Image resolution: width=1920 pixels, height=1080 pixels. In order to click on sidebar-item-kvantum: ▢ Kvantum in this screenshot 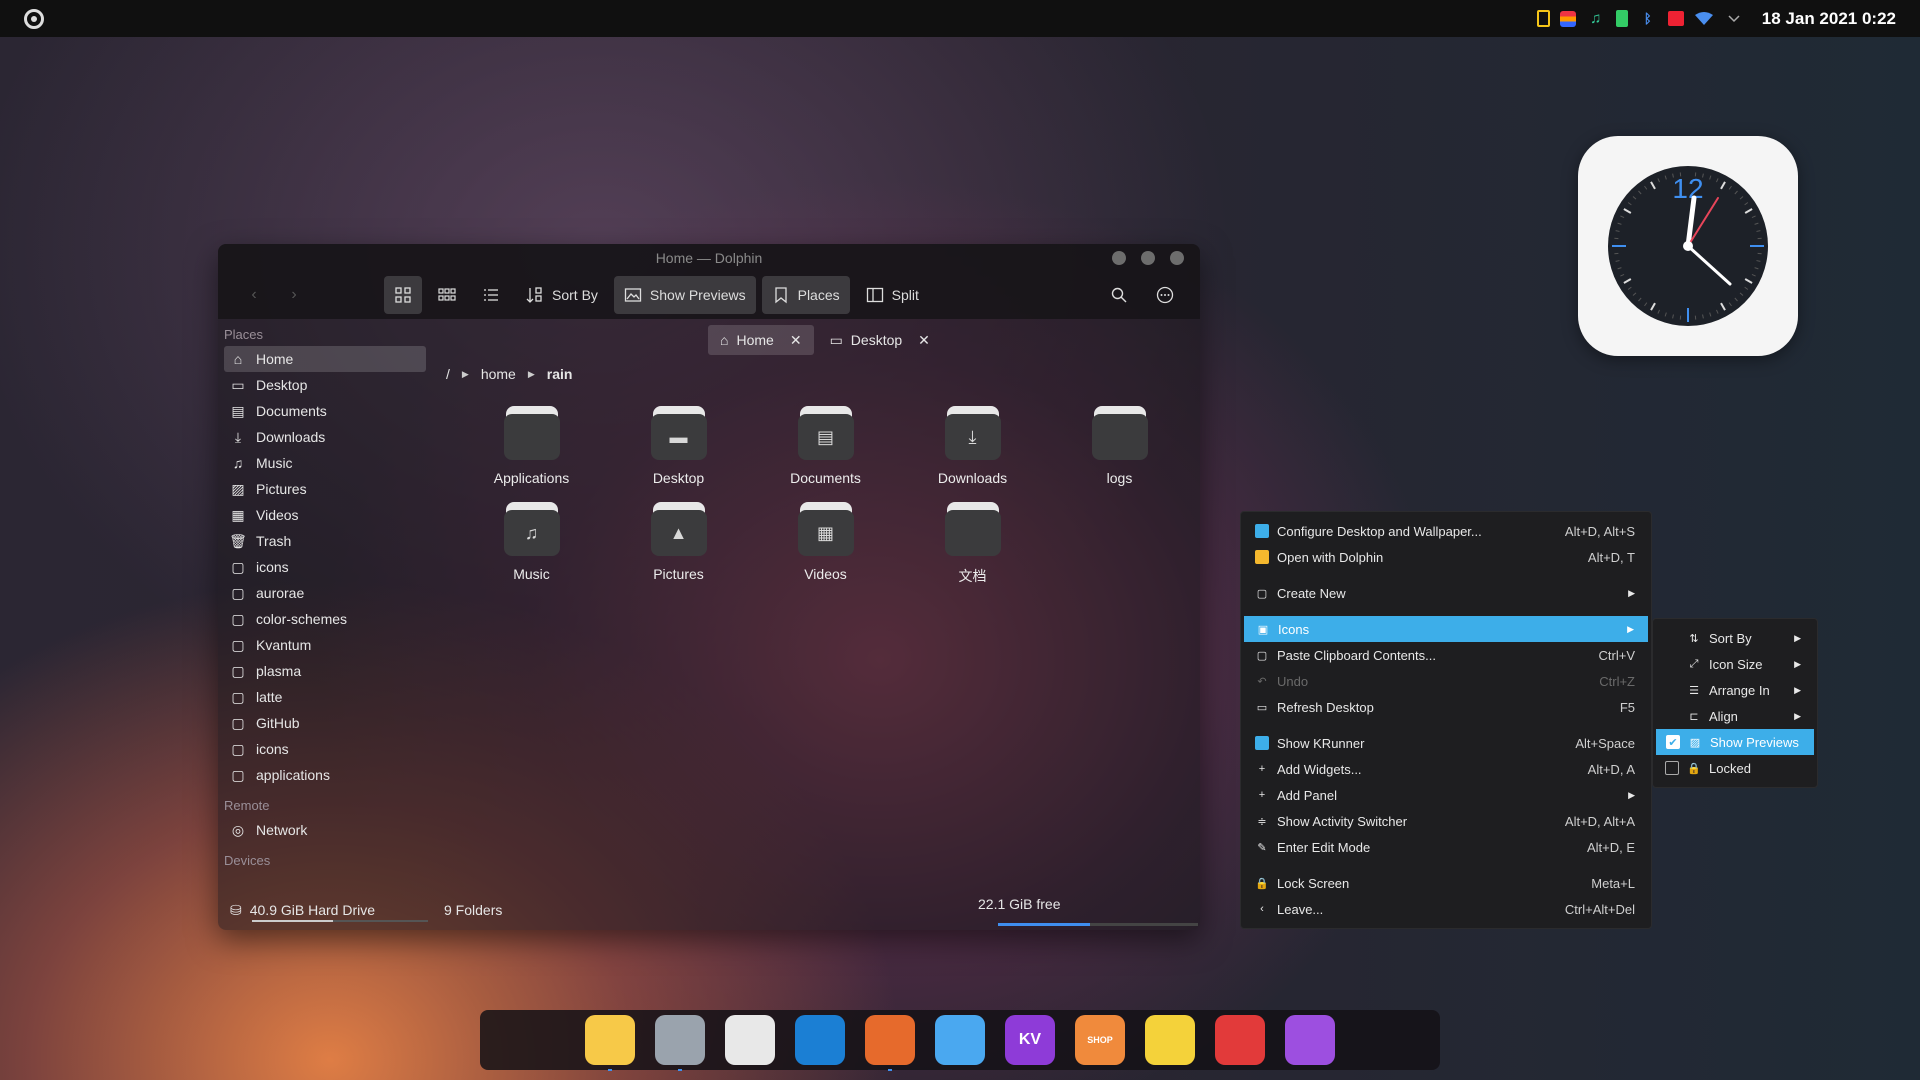, I will do `click(325, 645)`.